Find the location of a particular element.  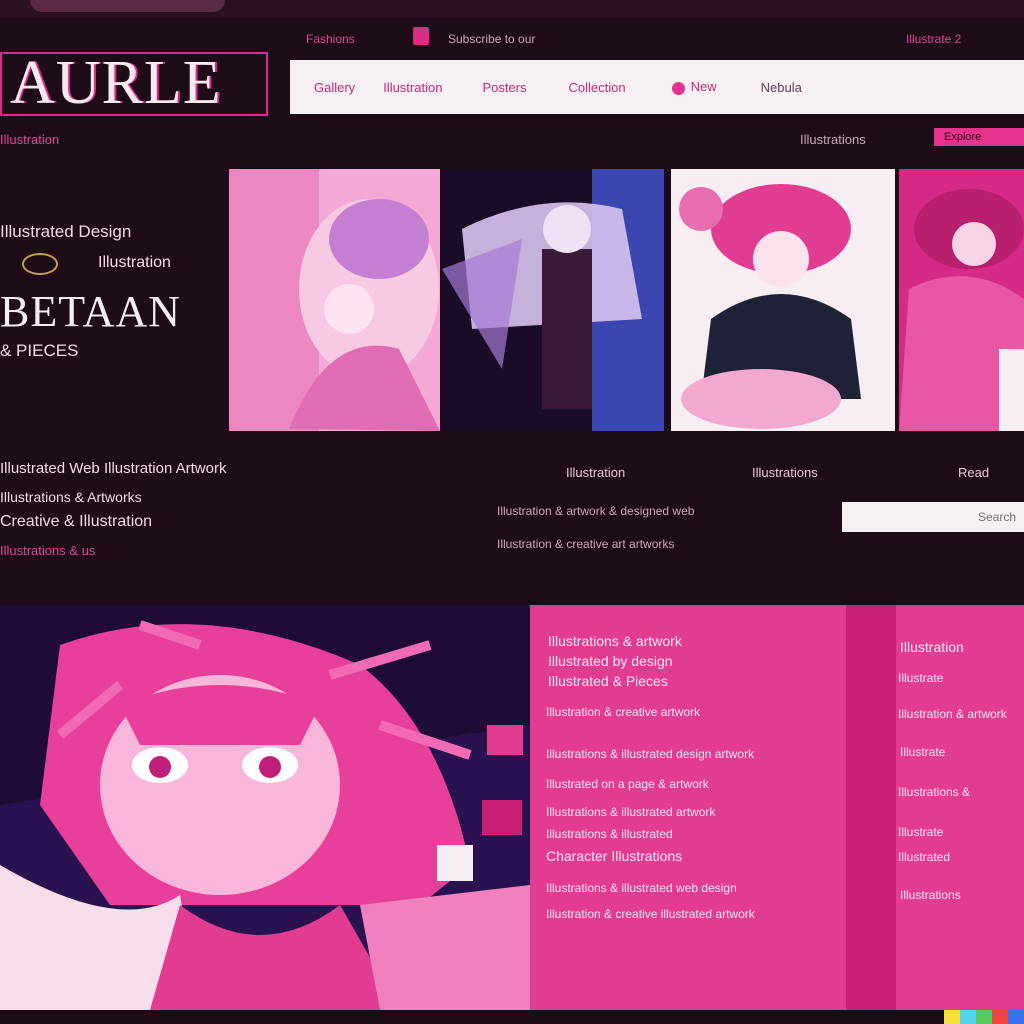

utility-subscribe-link: Subscribe to our is located at coordinates (491, 39).